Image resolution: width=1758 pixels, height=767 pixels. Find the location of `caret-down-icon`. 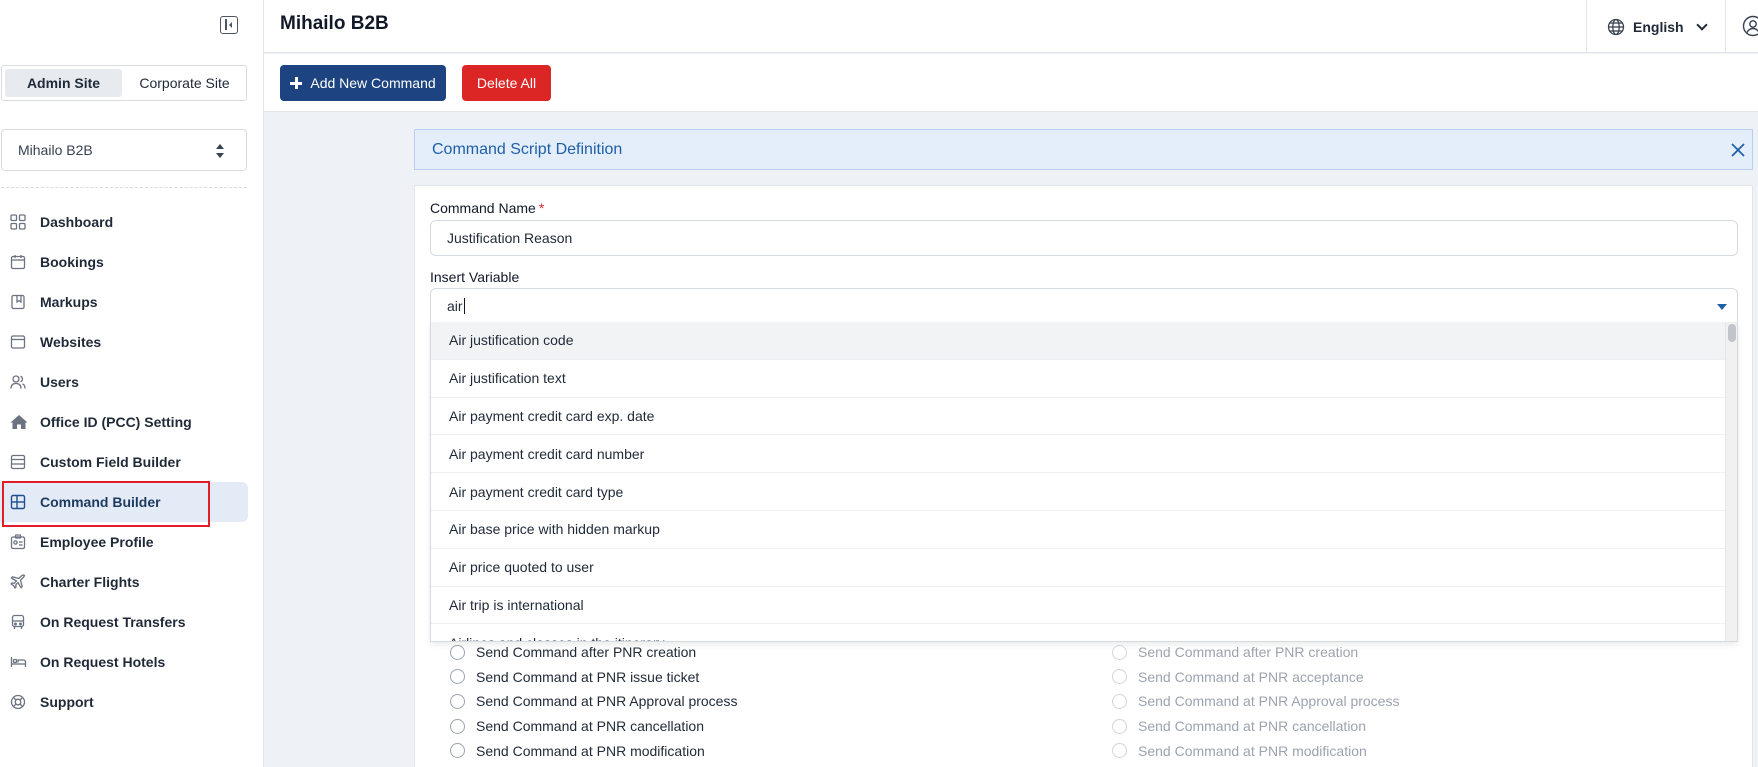

caret-down-icon is located at coordinates (1722, 307).